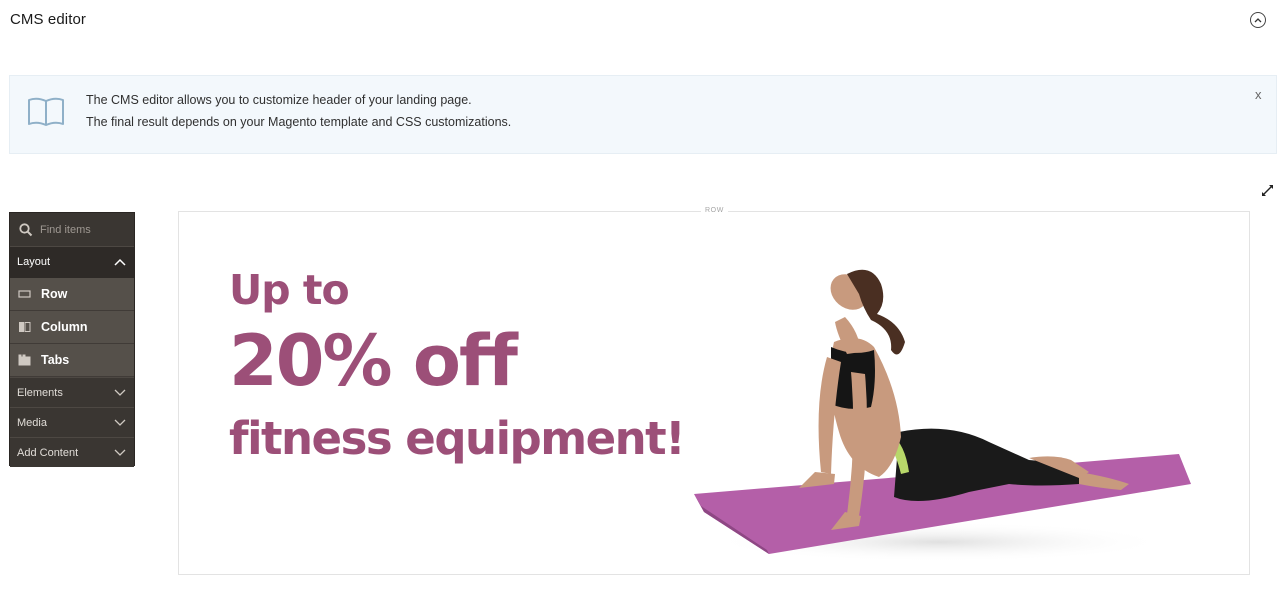 Image resolution: width=1280 pixels, height=603 pixels. I want to click on group-media-label: Media, so click(32, 422).